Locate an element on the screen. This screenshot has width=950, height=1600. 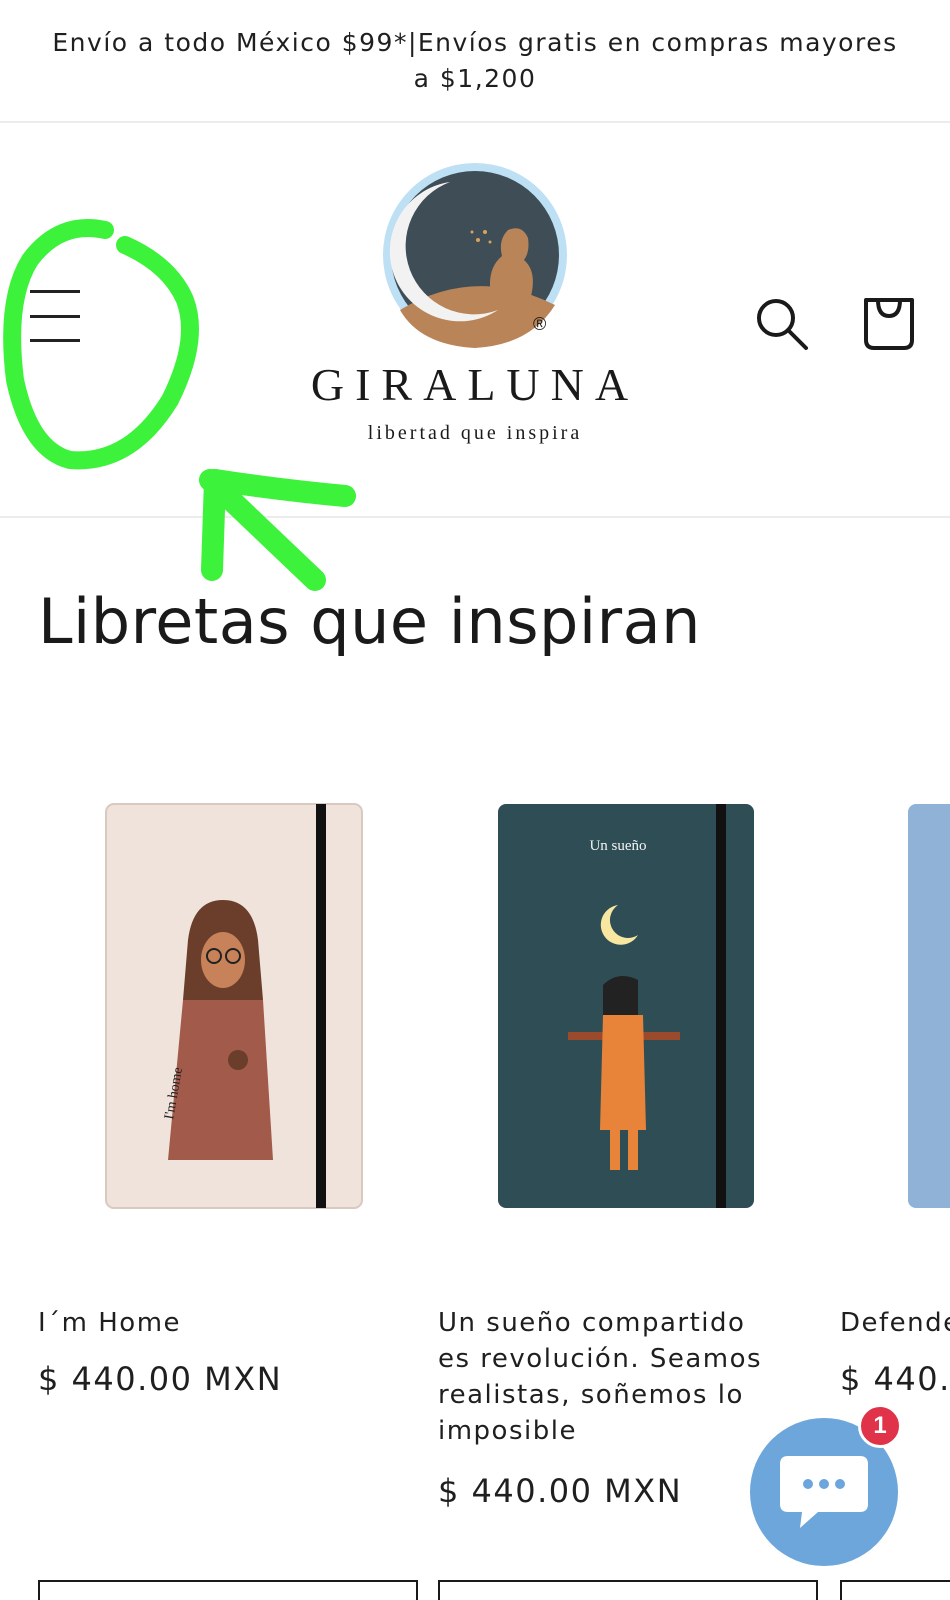
search-icon is located at coordinates (782, 324).